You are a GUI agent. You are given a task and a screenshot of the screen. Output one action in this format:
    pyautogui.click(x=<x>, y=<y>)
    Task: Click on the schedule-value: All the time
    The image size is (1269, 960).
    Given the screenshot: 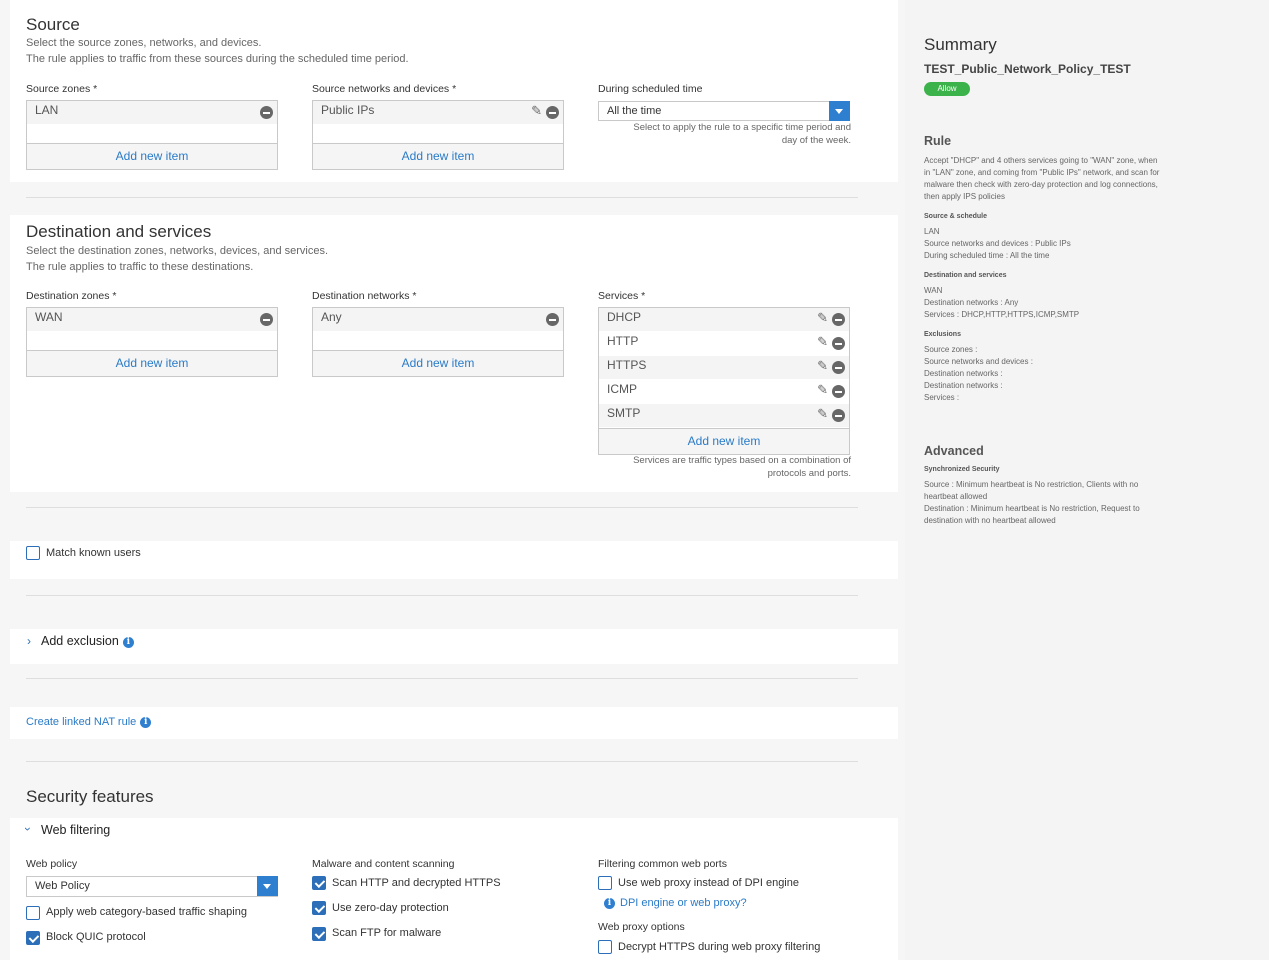 What is the action you would take?
    pyautogui.click(x=634, y=111)
    